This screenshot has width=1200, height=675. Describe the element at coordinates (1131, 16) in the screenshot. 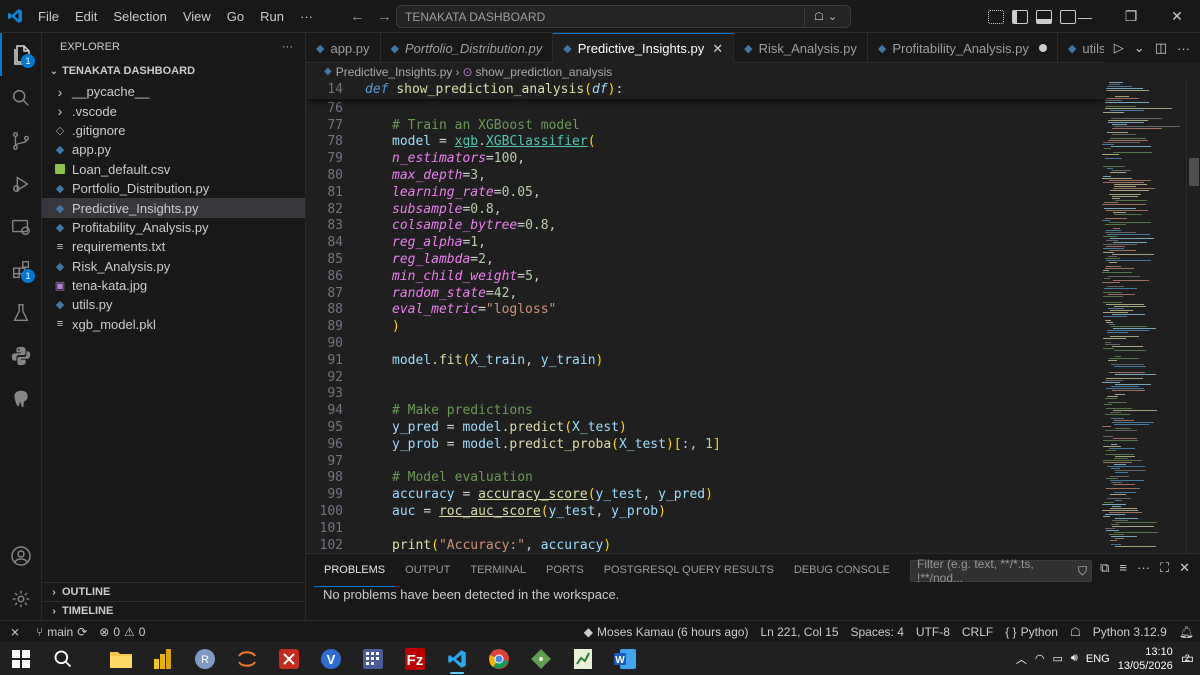

I see `restore-icon: ❐` at that location.